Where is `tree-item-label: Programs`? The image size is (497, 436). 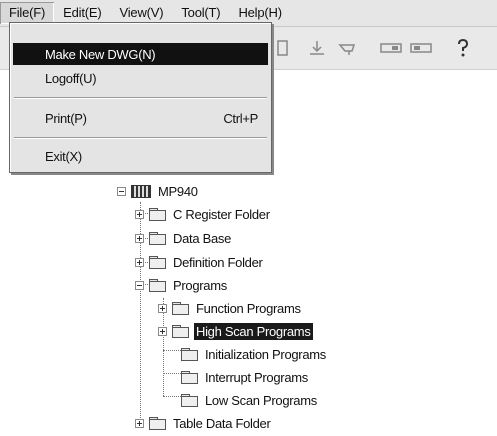
tree-item-label: Programs is located at coordinates (200, 285).